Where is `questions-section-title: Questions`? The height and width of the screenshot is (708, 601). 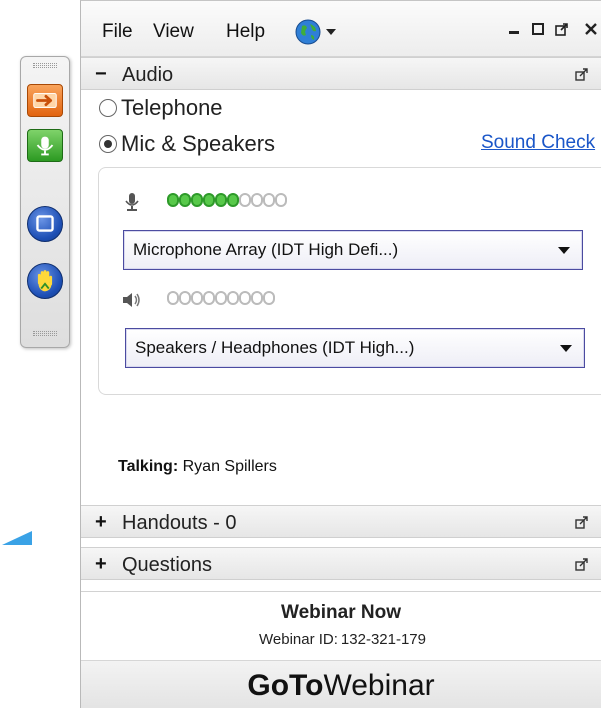 questions-section-title: Questions is located at coordinates (167, 565).